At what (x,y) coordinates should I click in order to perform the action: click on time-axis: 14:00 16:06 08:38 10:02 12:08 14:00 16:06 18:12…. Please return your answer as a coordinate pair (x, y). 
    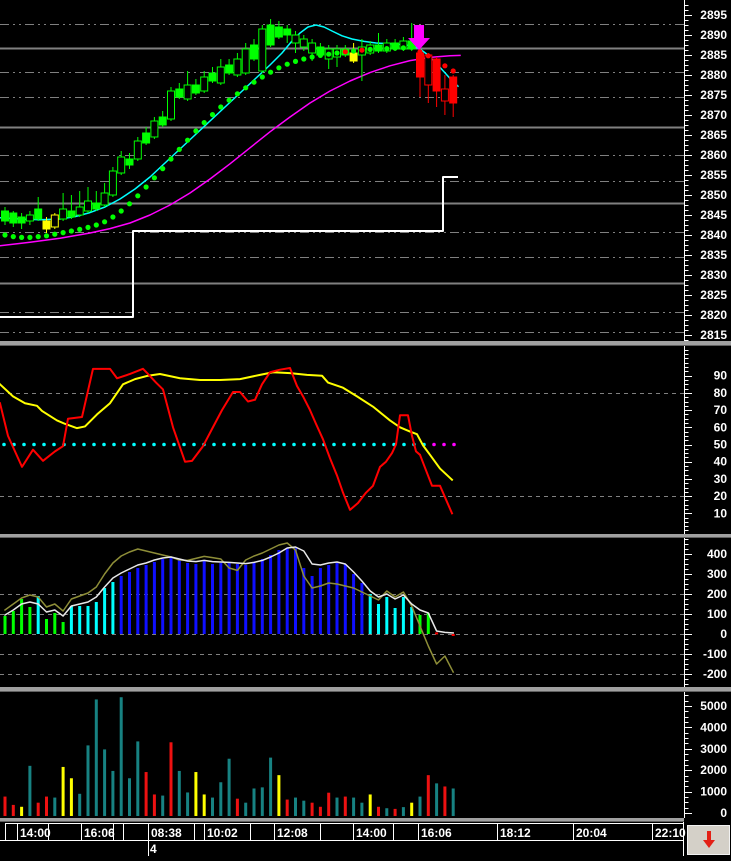
    Looking at the image, I should click on (365, 839).